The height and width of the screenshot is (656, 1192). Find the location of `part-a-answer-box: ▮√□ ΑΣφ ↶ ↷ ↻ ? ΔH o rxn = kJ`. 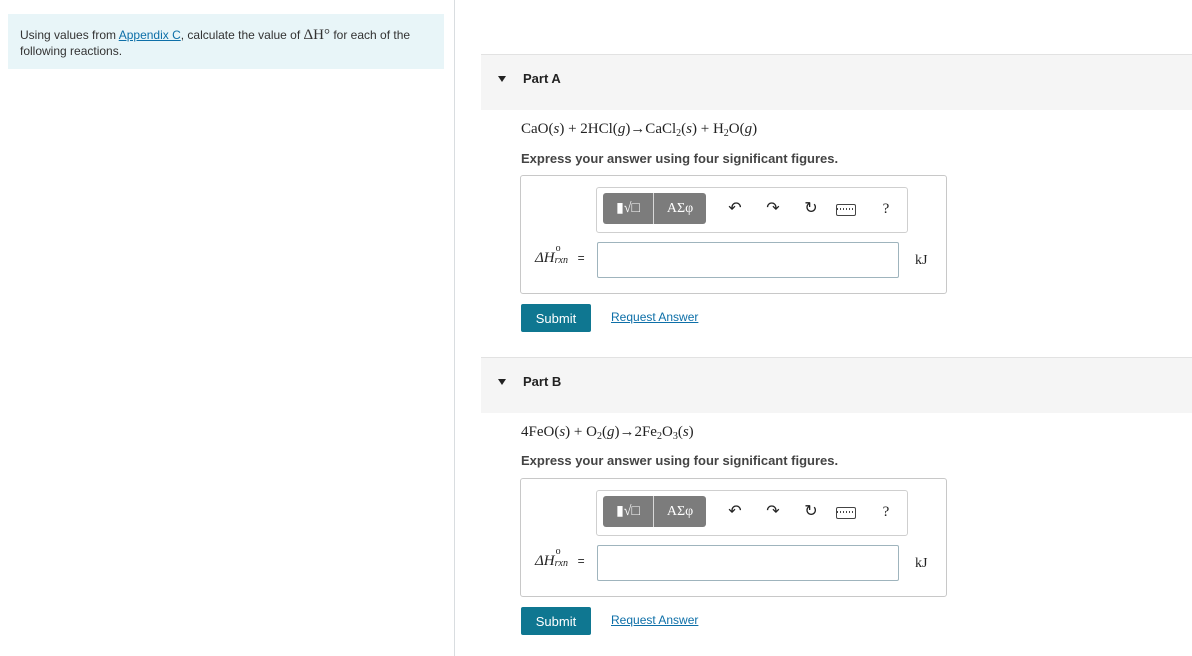

part-a-answer-box: ▮√□ ΑΣφ ↶ ↷ ↻ ? ΔH o rxn = kJ is located at coordinates (733, 234).